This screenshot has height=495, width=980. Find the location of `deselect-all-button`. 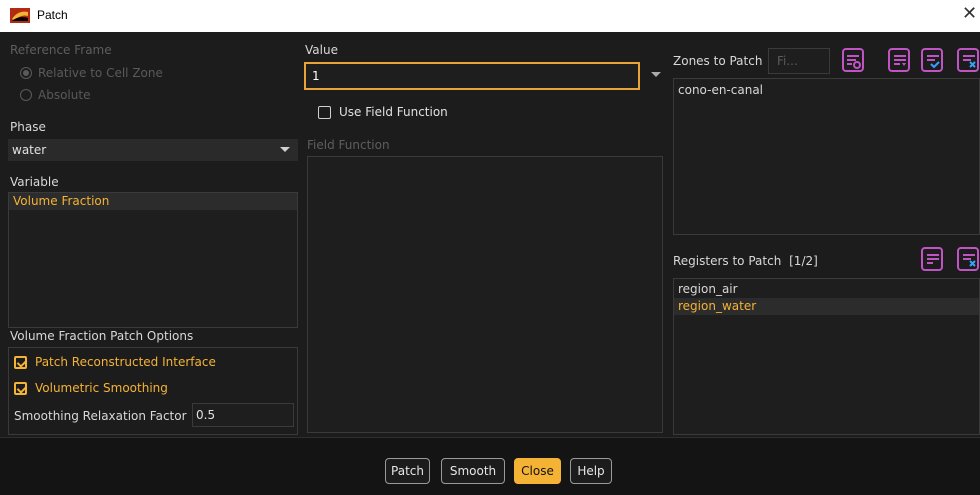

deselect-all-button is located at coordinates (968, 60).